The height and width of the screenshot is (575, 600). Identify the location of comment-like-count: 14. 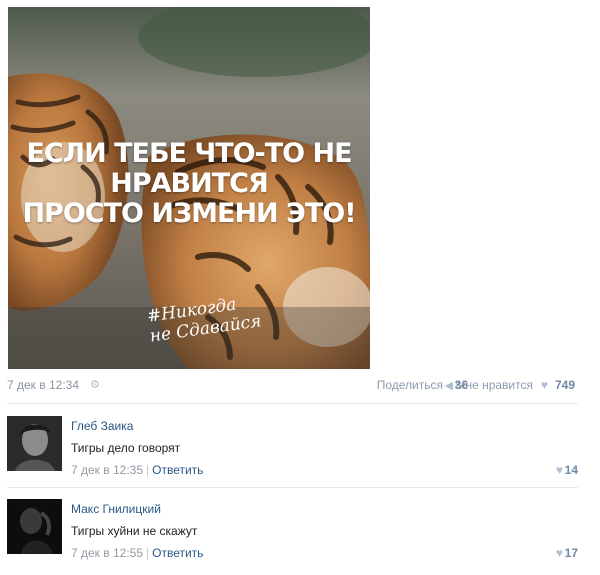
(571, 470).